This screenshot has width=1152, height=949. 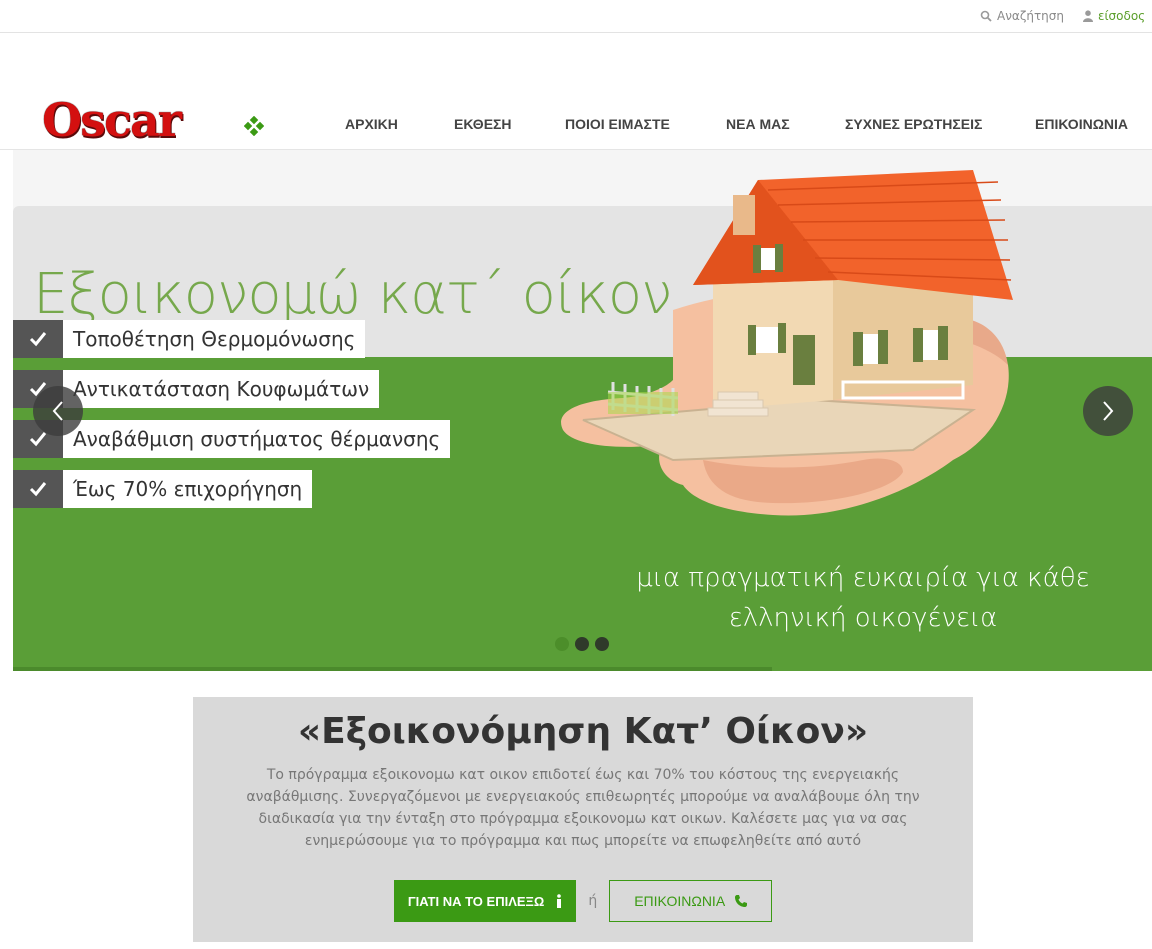 I want to click on search-label: Αναζήτηση, so click(x=1030, y=16).